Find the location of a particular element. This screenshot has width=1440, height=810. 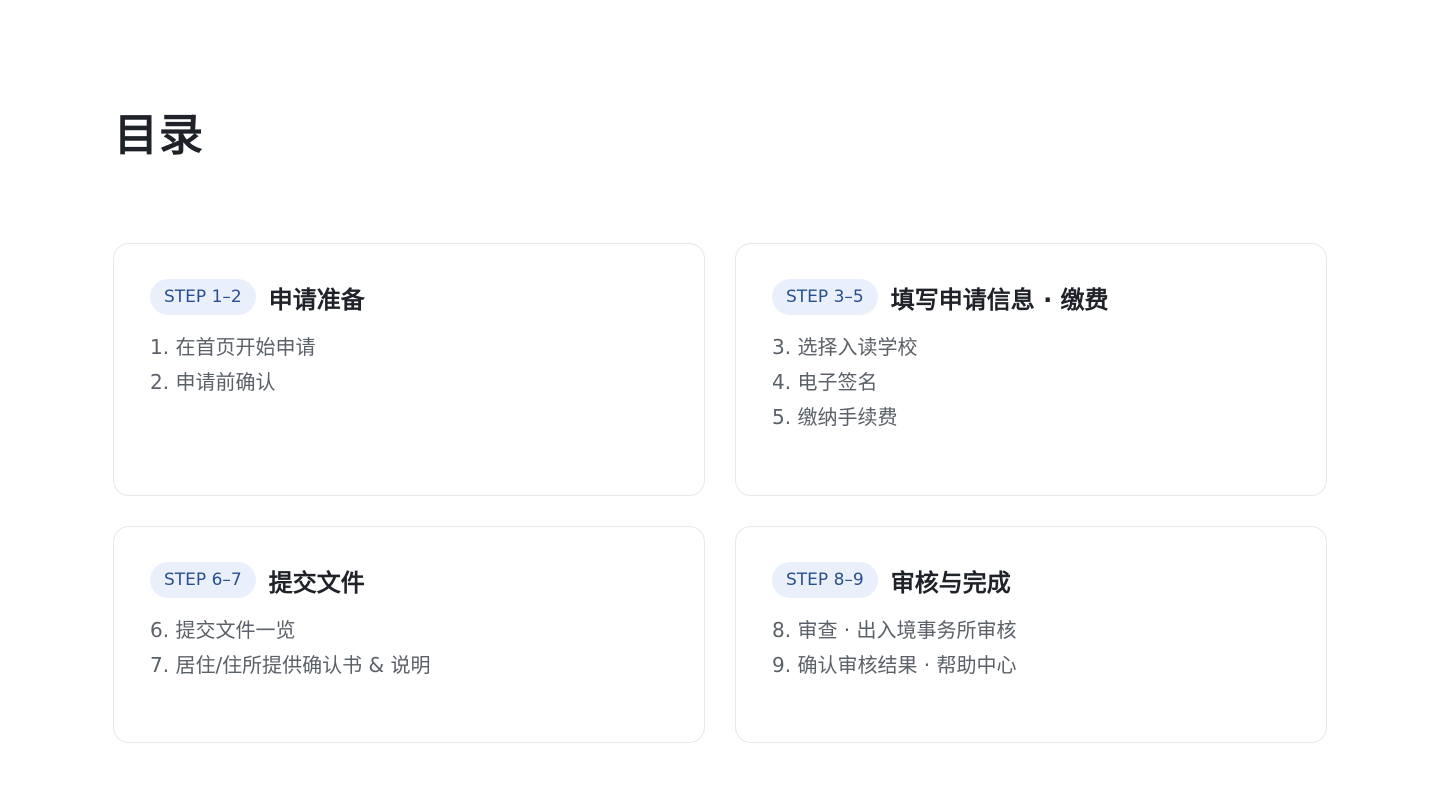

card-header: STEP 6–7 提交文件 is located at coordinates (409, 580).